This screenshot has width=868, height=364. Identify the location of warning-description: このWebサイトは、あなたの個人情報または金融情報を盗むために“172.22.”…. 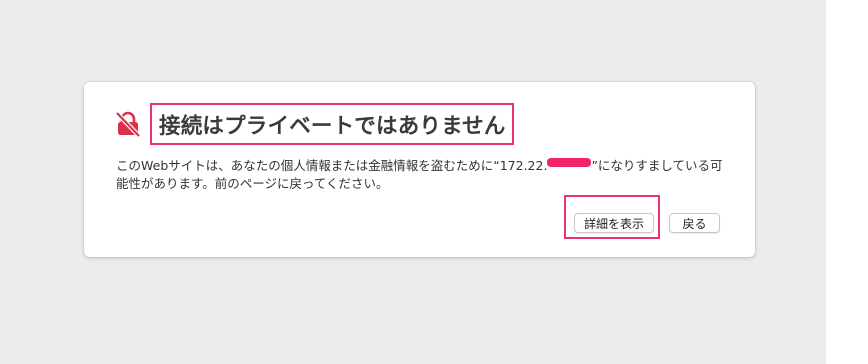
(422, 175).